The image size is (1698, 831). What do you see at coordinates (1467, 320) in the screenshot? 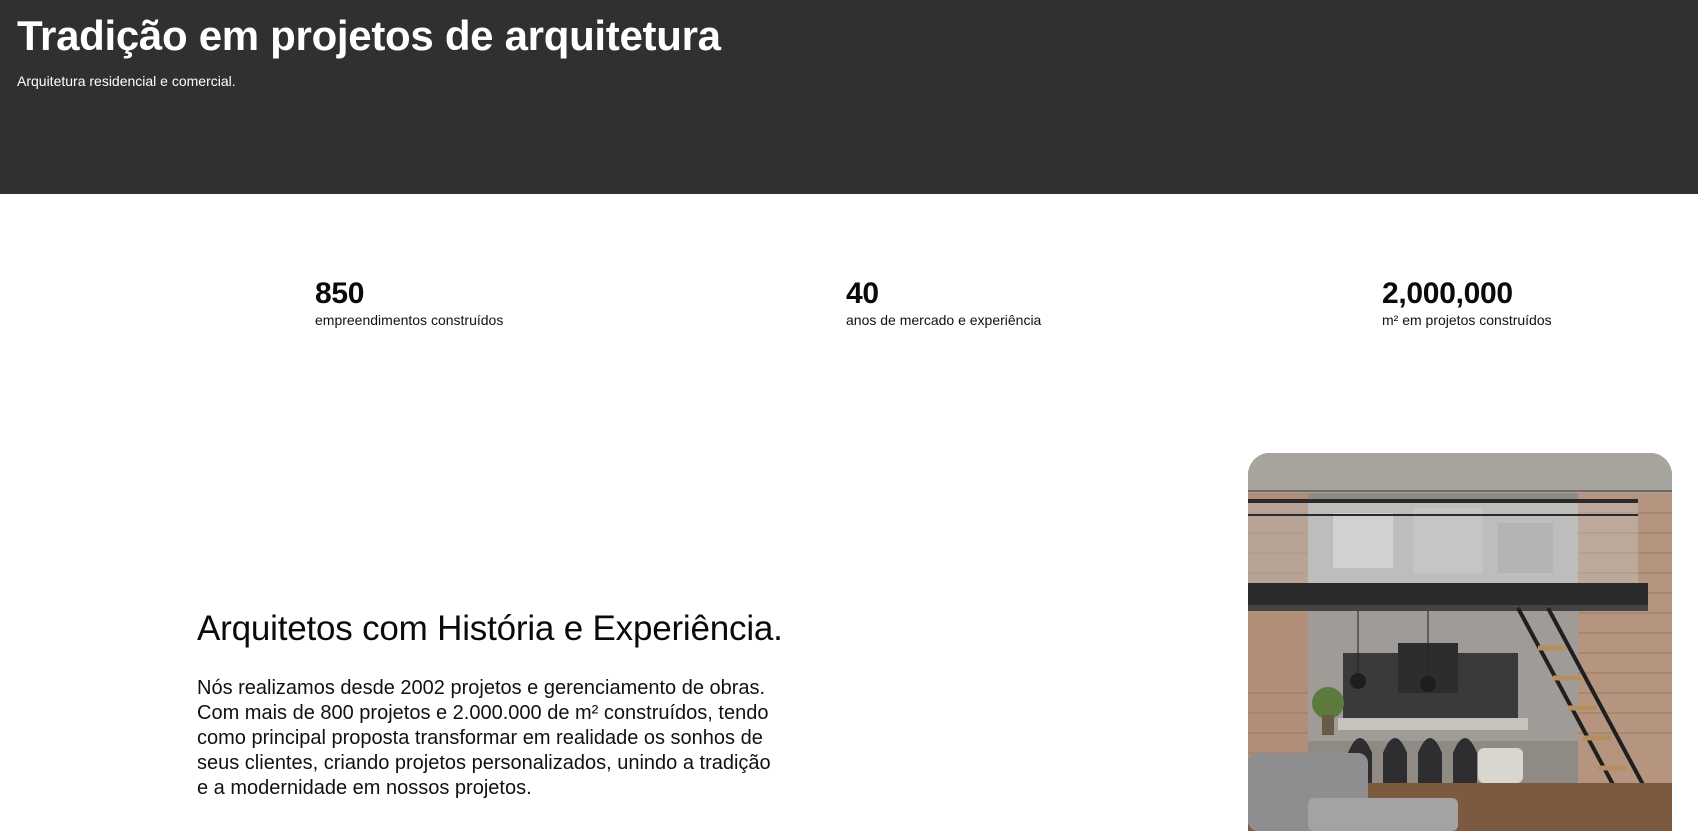
I see `stat-label: m² em projetos construídos` at bounding box center [1467, 320].